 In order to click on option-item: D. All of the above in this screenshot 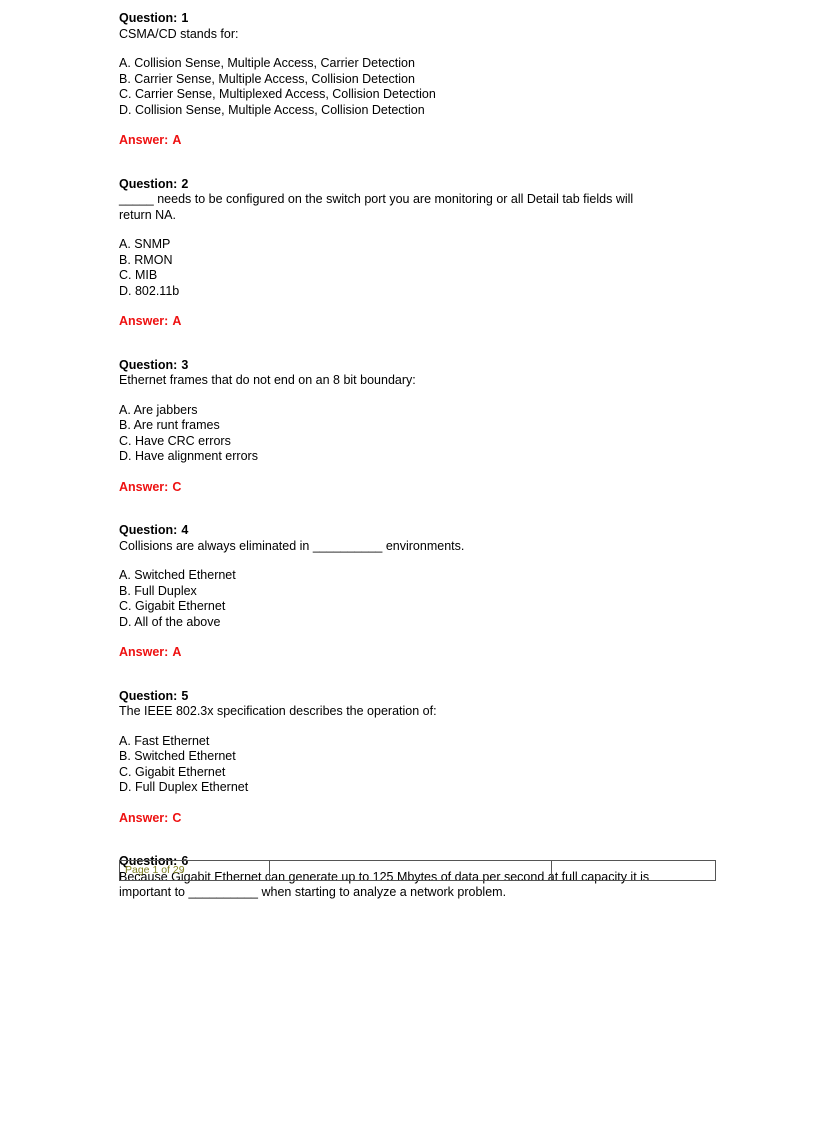, I will do `click(170, 621)`.